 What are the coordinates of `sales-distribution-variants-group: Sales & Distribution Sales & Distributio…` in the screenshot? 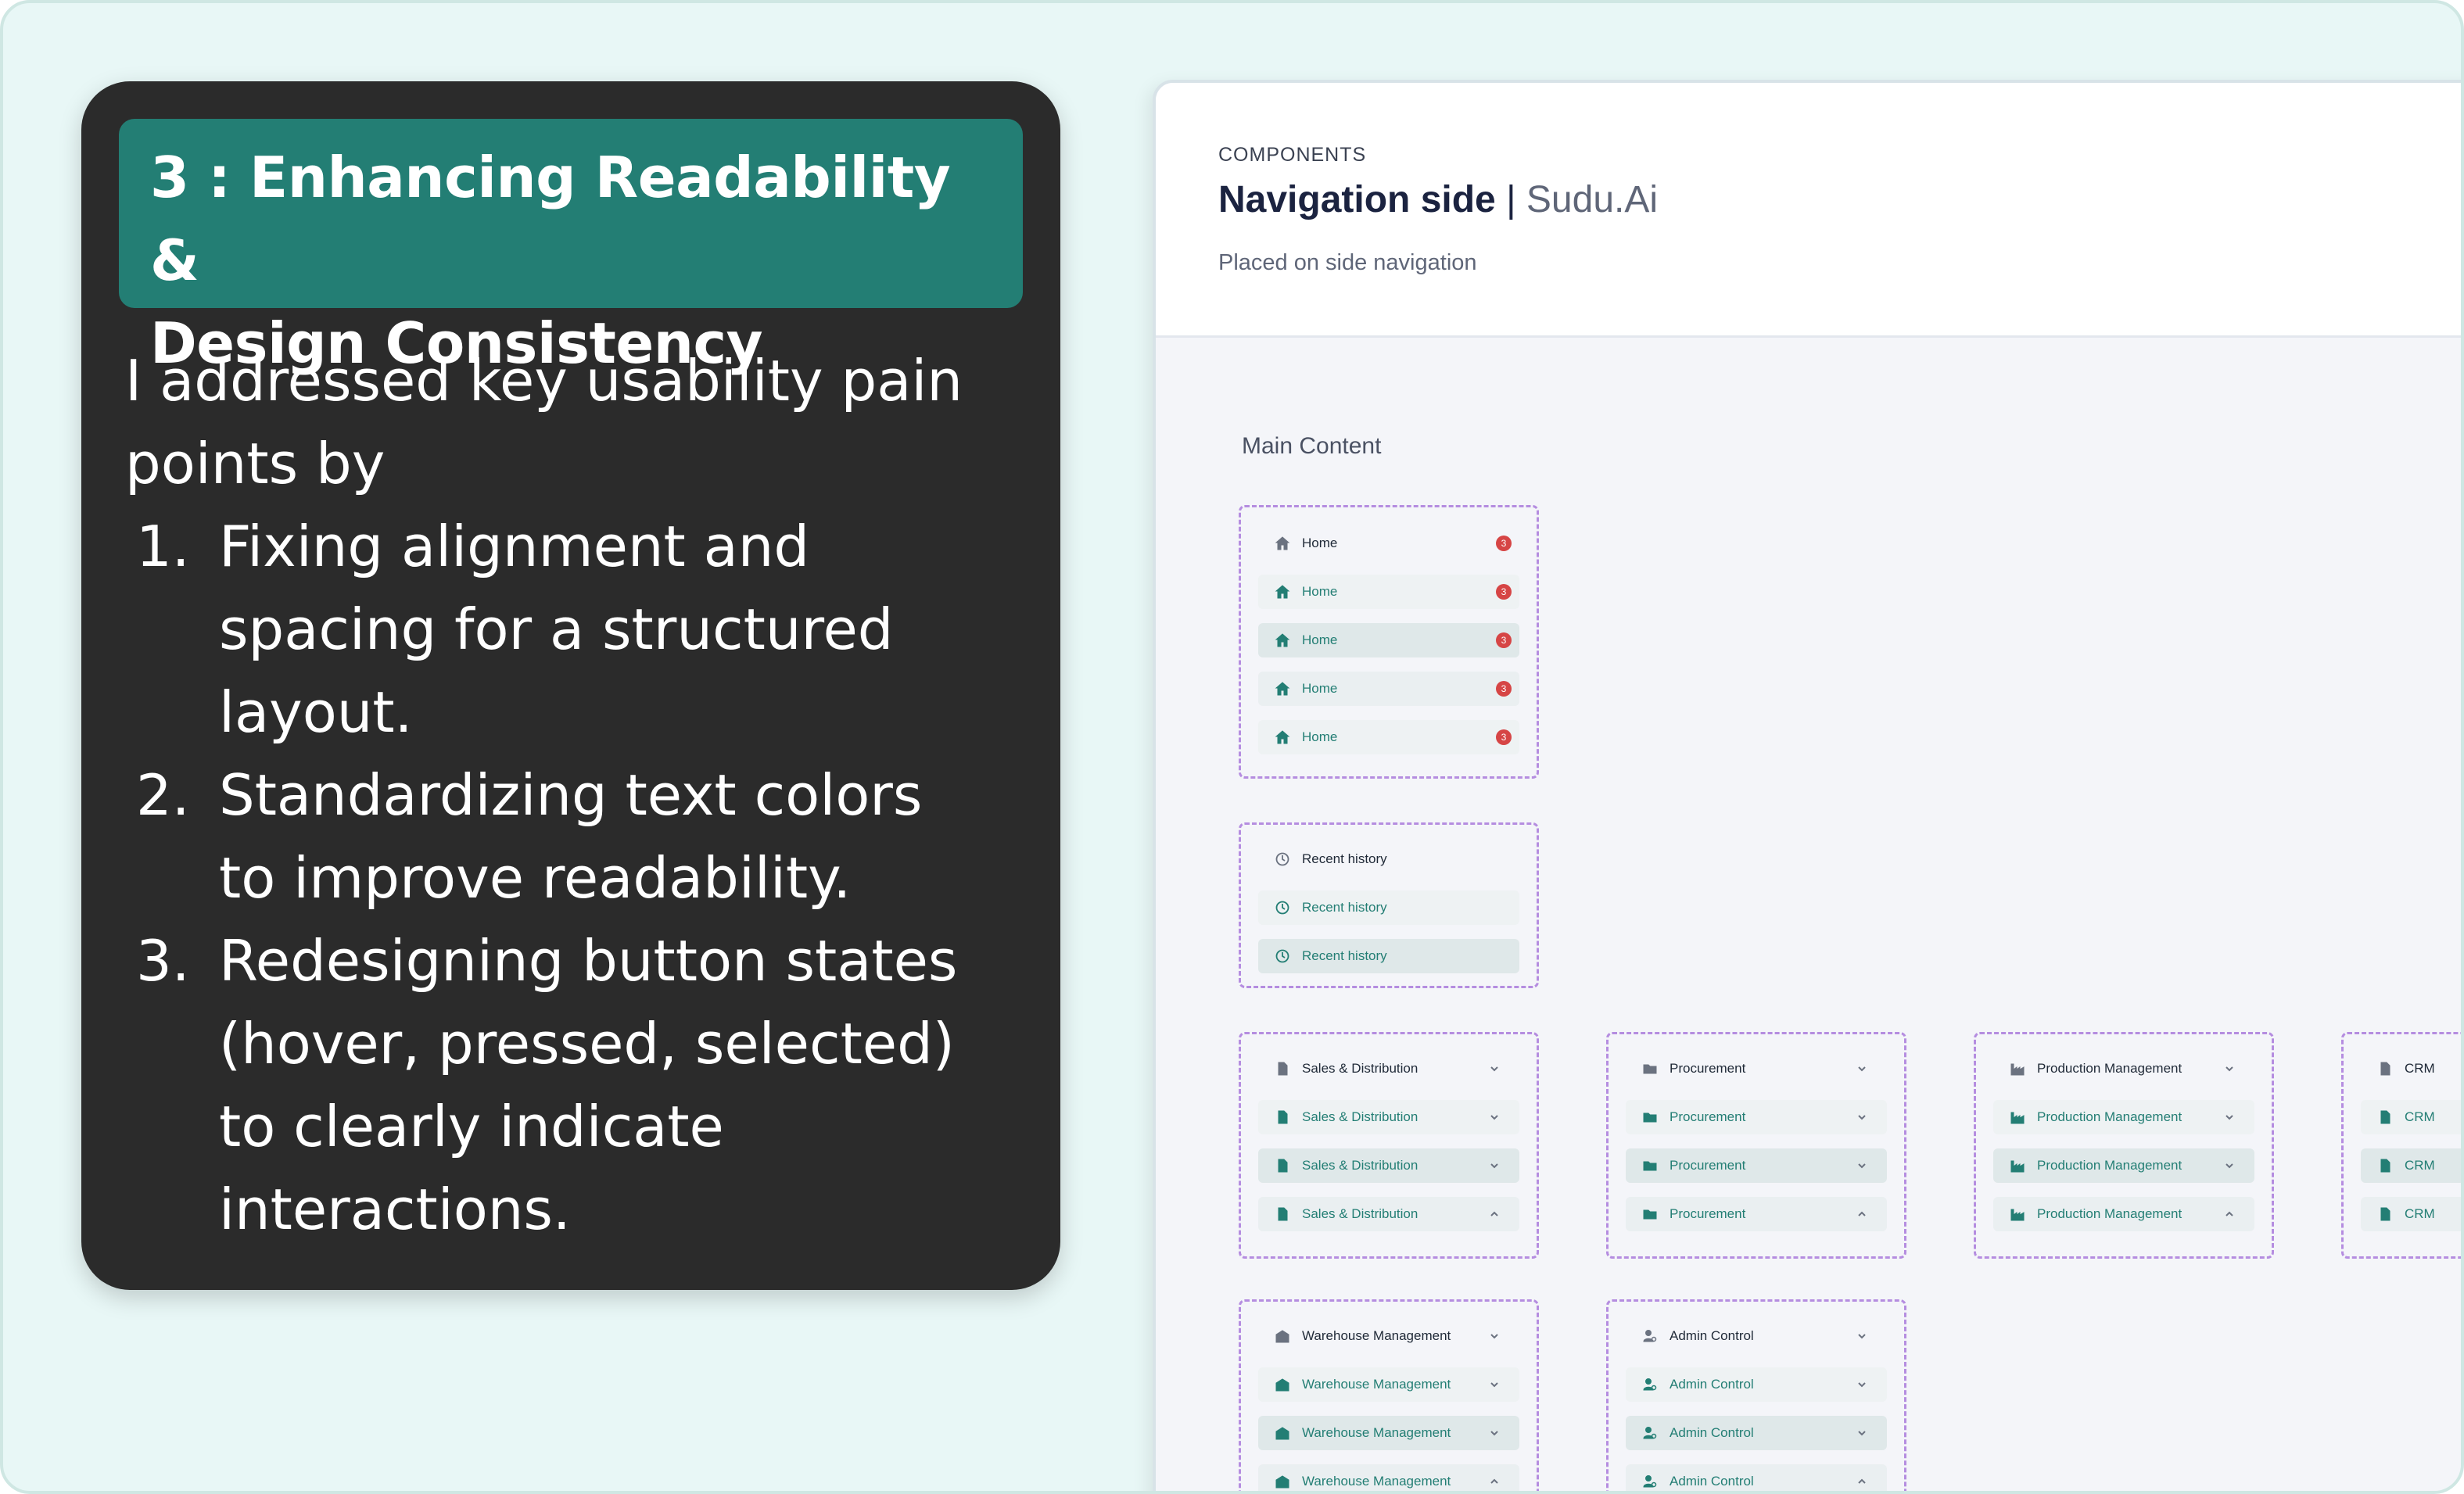 It's located at (1389, 1145).